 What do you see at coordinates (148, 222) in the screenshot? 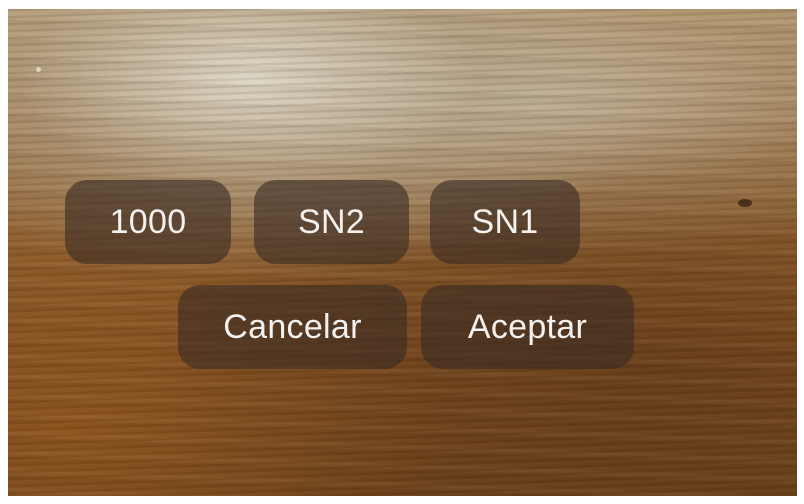
I see `option-button-1000: 1000` at bounding box center [148, 222].